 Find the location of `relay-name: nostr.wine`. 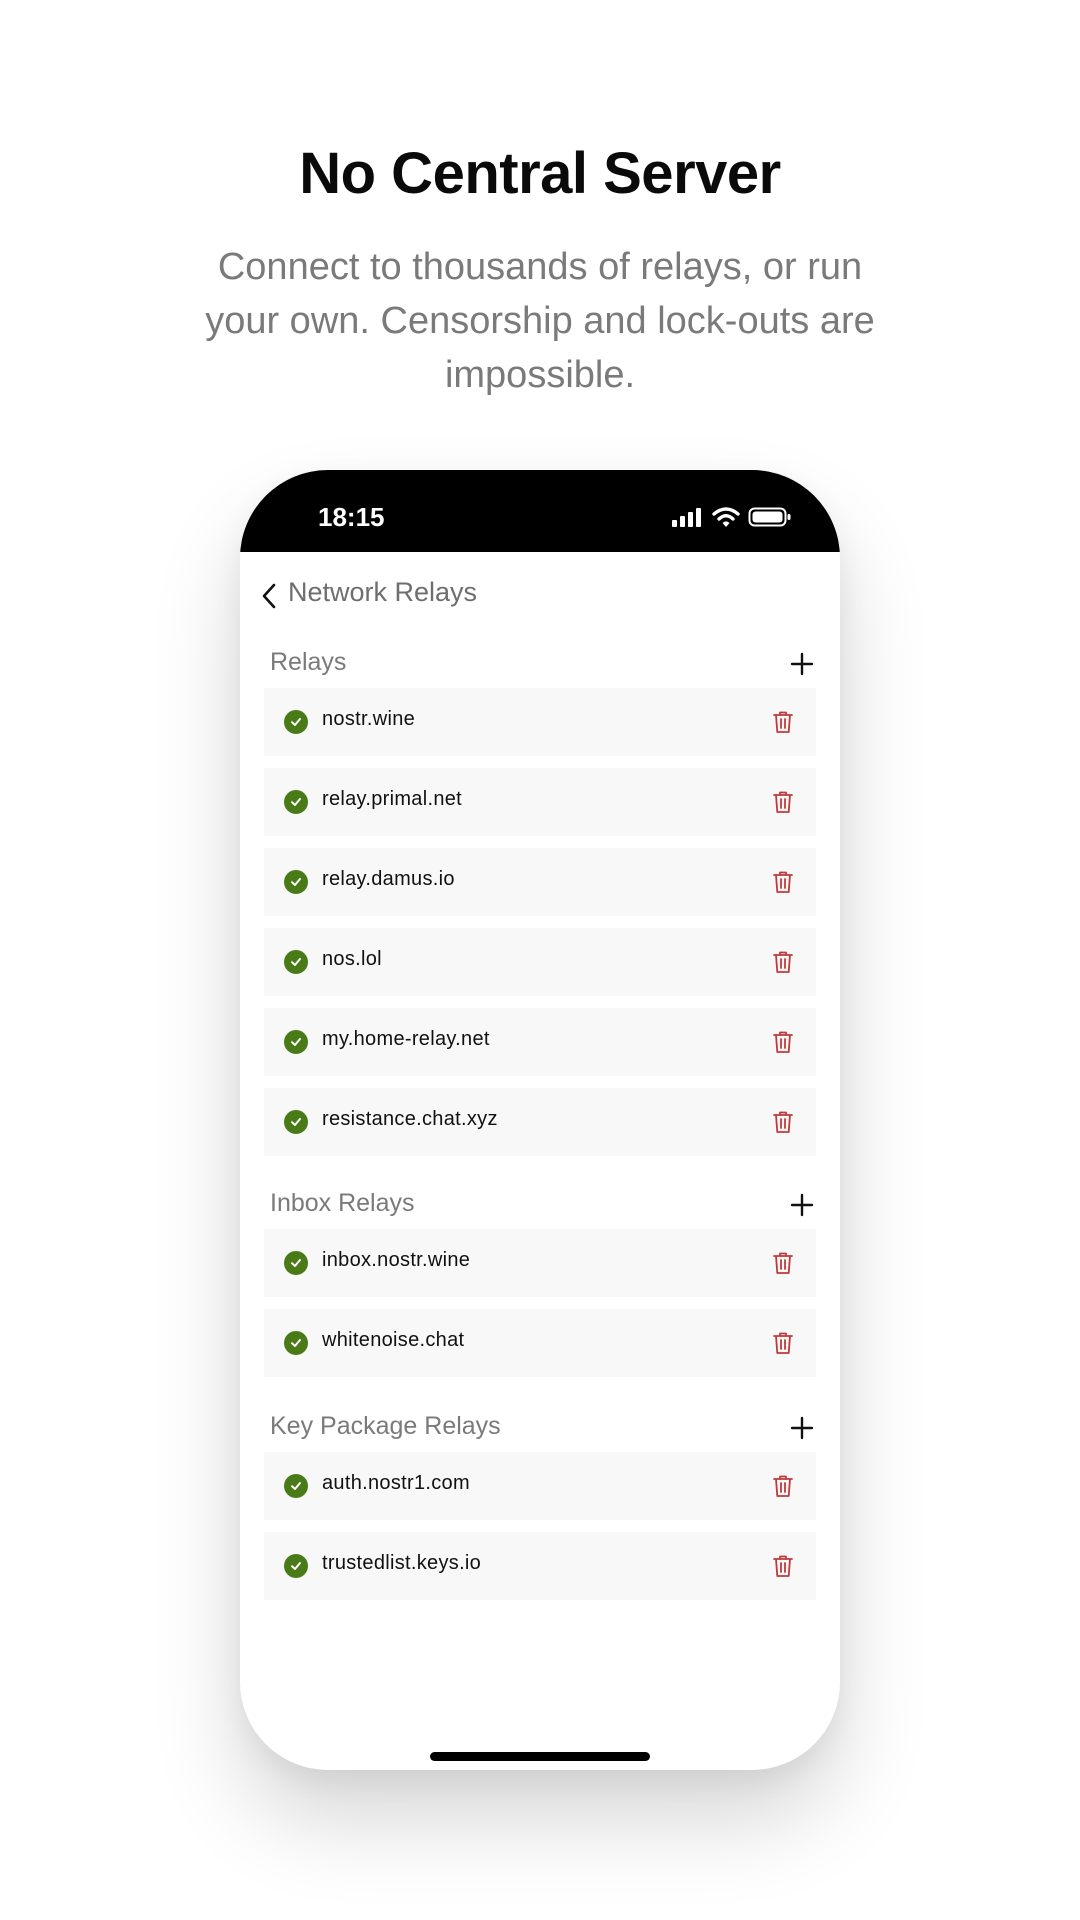

relay-name: nostr.wine is located at coordinates (369, 719).